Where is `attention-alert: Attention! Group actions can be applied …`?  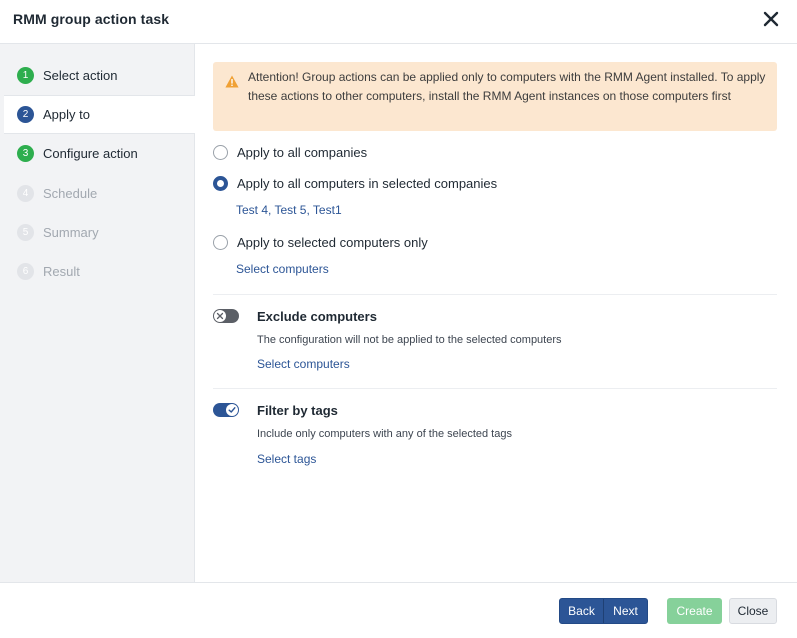 attention-alert: Attention! Group actions can be applied … is located at coordinates (495, 96).